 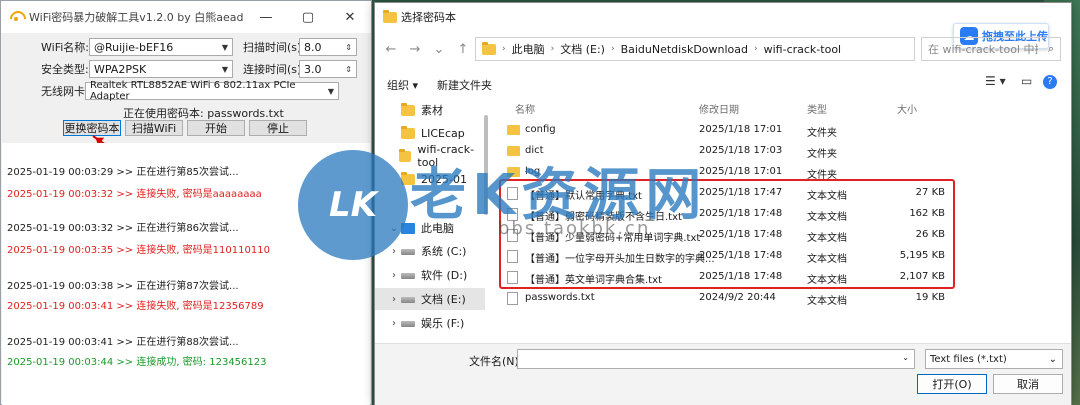 I want to click on breadcrumb-baidu: BaiduNetdiskDownload, so click(x=684, y=49).